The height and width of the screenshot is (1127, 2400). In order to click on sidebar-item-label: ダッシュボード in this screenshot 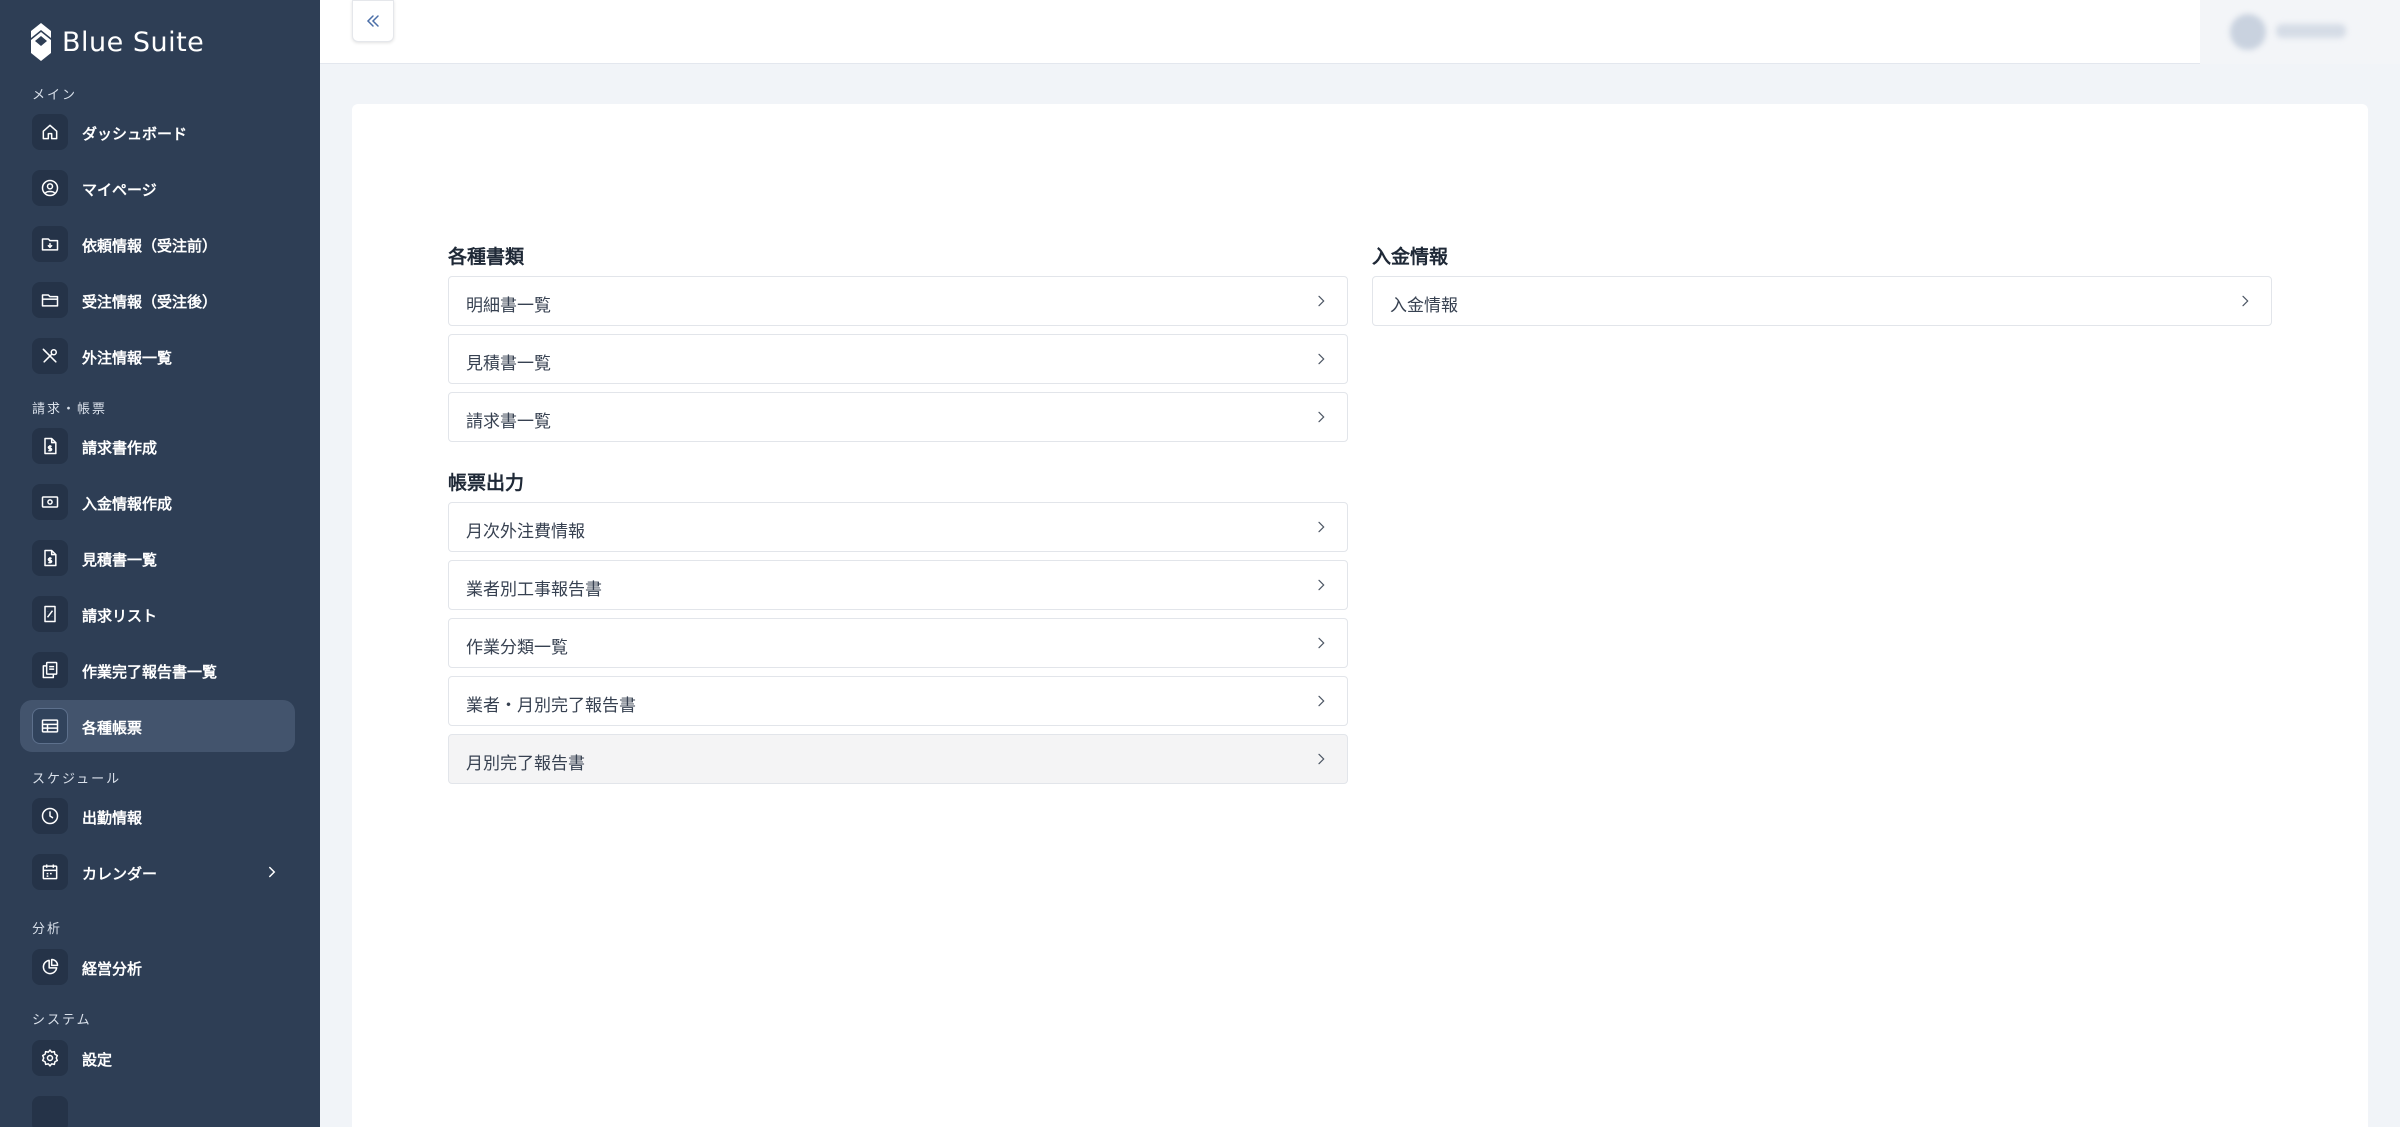, I will do `click(135, 134)`.